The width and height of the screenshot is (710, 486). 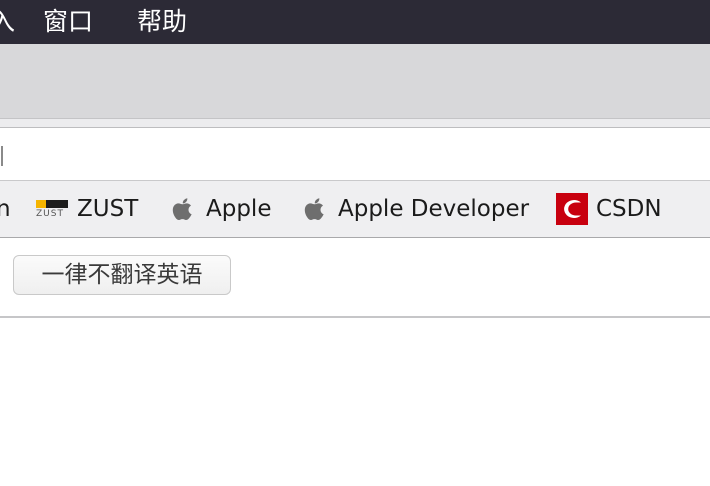 I want to click on bookmark-label: CSDN, so click(x=629, y=209).